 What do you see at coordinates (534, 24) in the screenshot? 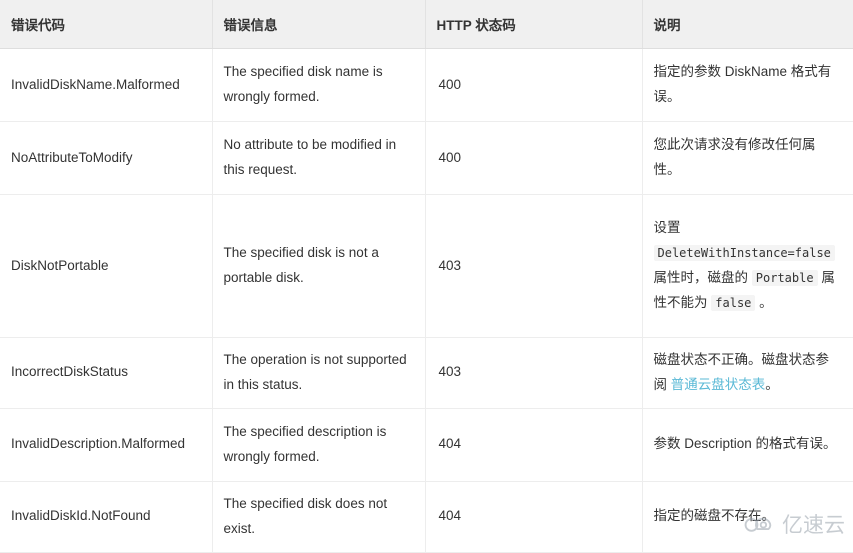
I see `column-header-http-status: HTTP 状态码` at bounding box center [534, 24].